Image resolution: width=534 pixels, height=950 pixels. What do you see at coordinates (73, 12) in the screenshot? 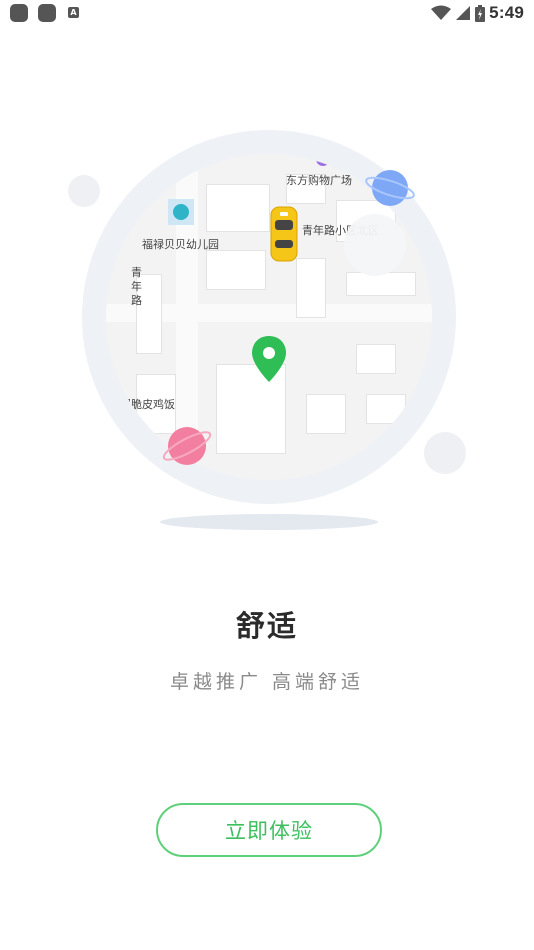
I see `accessibility-a-icon: A` at bounding box center [73, 12].